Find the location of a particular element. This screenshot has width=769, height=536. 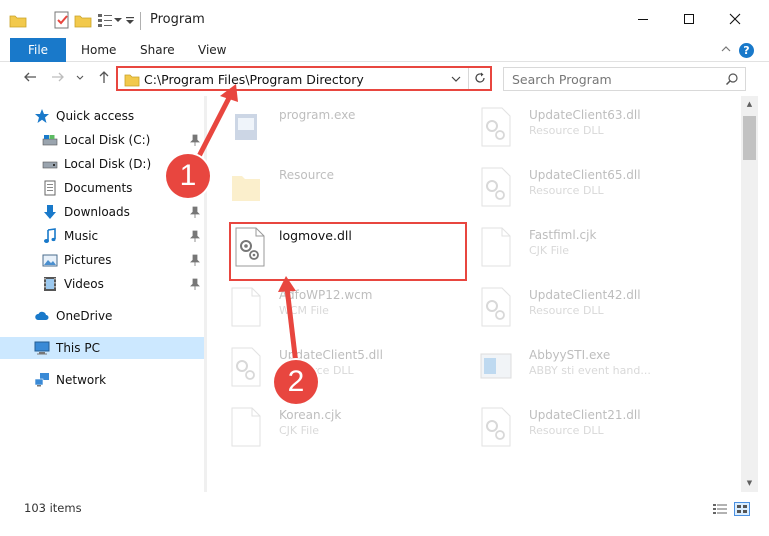

customize-toolbar-icon is located at coordinates (130, 20).